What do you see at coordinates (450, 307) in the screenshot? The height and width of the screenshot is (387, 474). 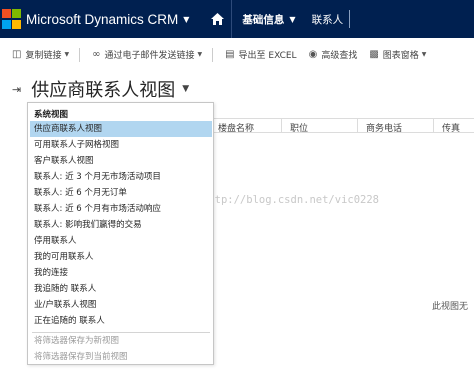 I see `empty-view-message: 此视图无` at bounding box center [450, 307].